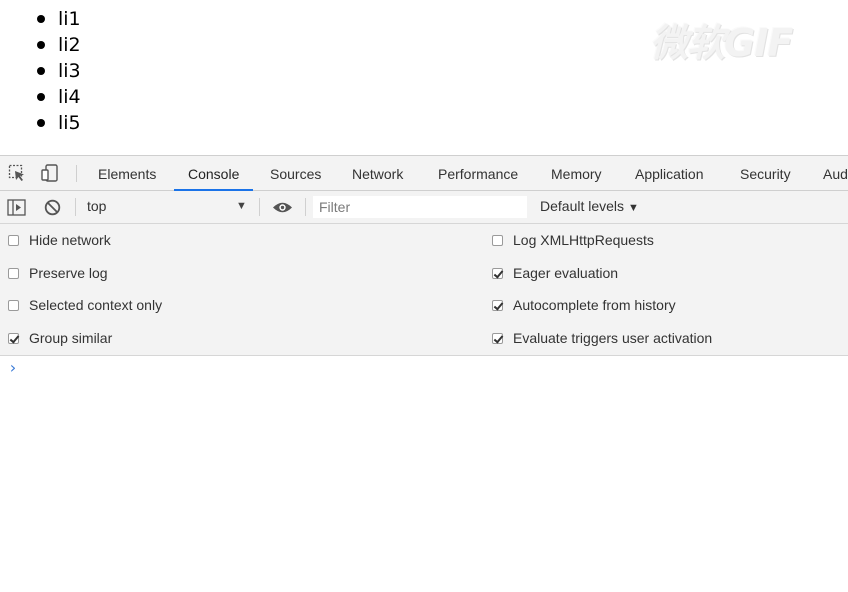 This screenshot has width=848, height=592. What do you see at coordinates (96, 206) in the screenshot?
I see `context-selector: top` at bounding box center [96, 206].